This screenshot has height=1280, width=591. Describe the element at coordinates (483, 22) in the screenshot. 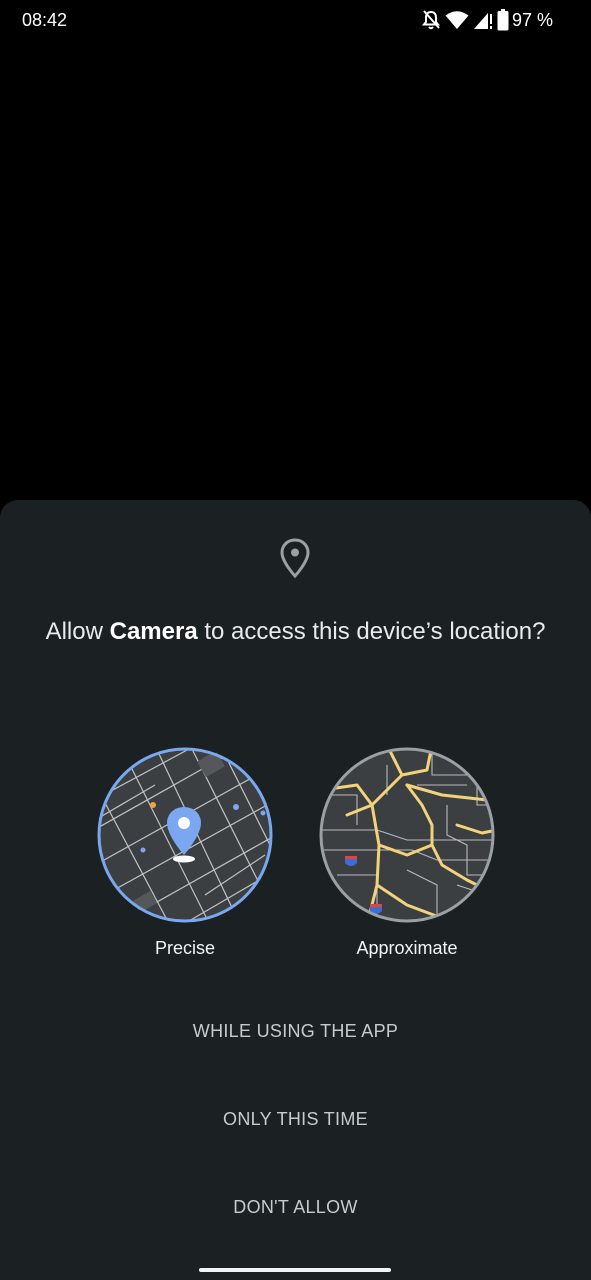

I see `signal-icon` at that location.